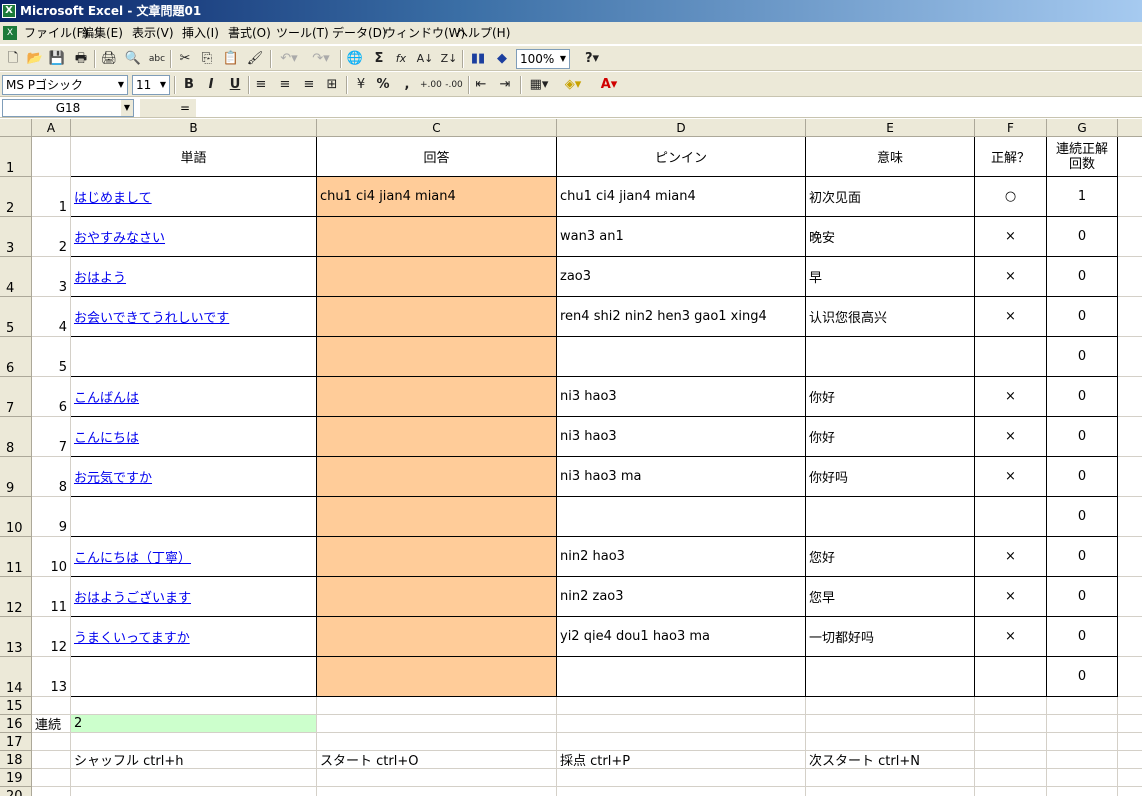 The image size is (1142, 796). I want to click on percent-icon: %, so click(383, 85).